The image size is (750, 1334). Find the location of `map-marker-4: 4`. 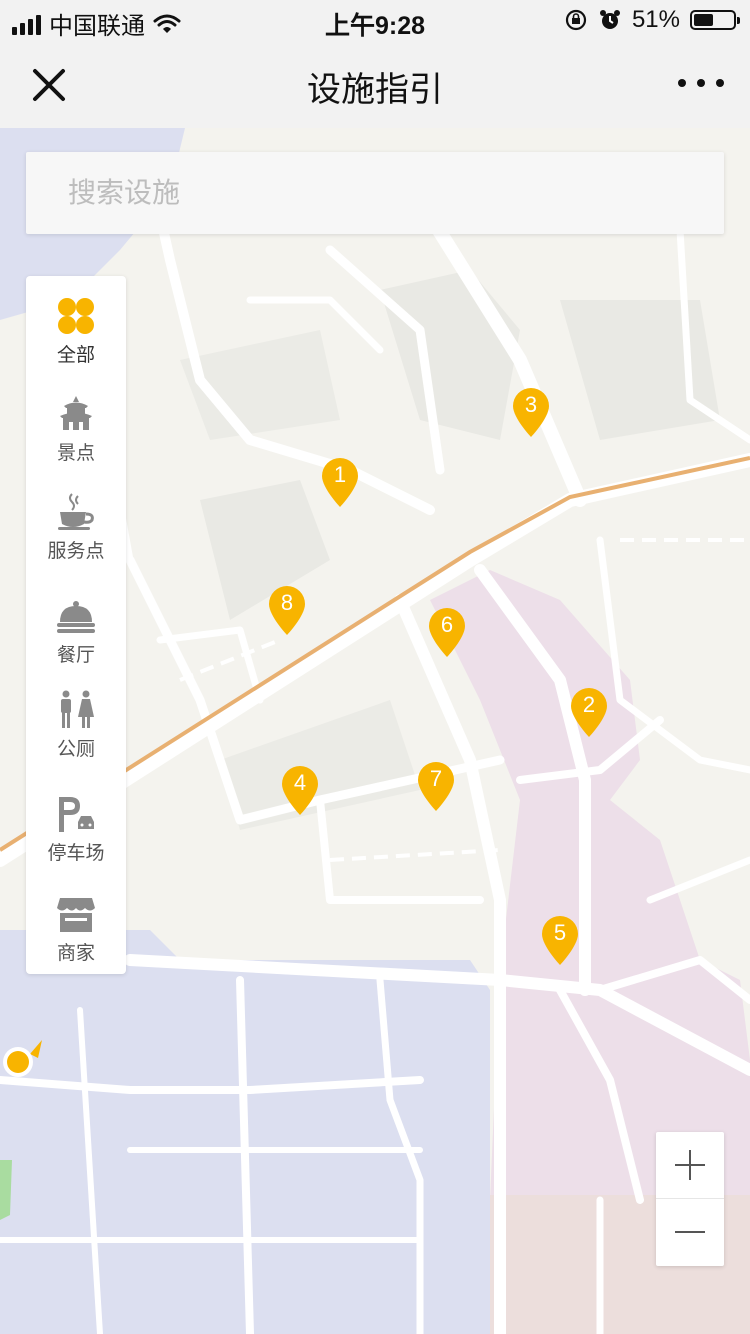

map-marker-4: 4 is located at coordinates (300, 790).